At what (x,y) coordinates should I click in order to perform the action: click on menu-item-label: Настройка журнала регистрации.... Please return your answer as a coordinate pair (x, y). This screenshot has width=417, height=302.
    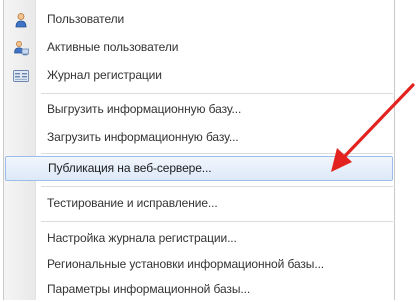
    Looking at the image, I should click on (142, 238).